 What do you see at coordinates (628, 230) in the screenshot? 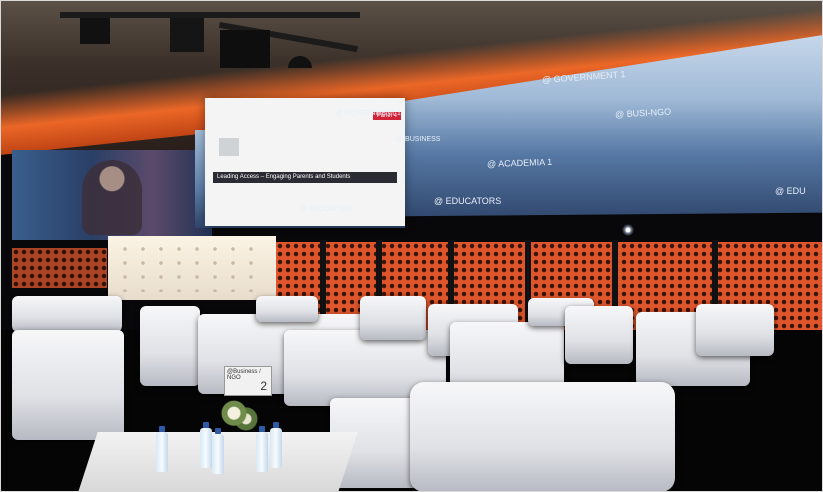
I see `spotlight` at bounding box center [628, 230].